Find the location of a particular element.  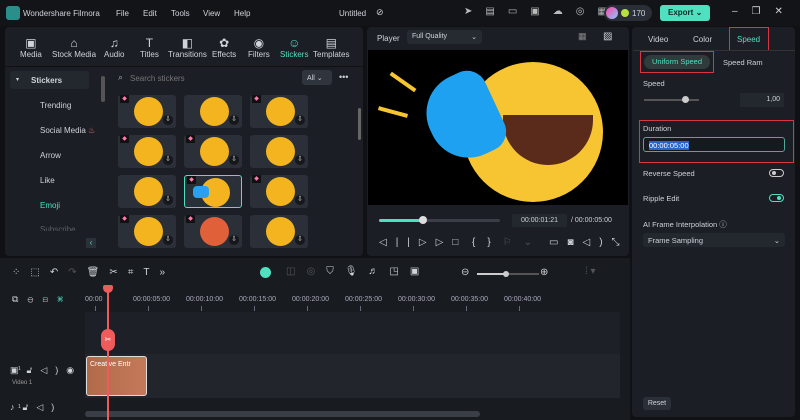

audio-edit-icon: ♬ is located at coordinates (378, 271).